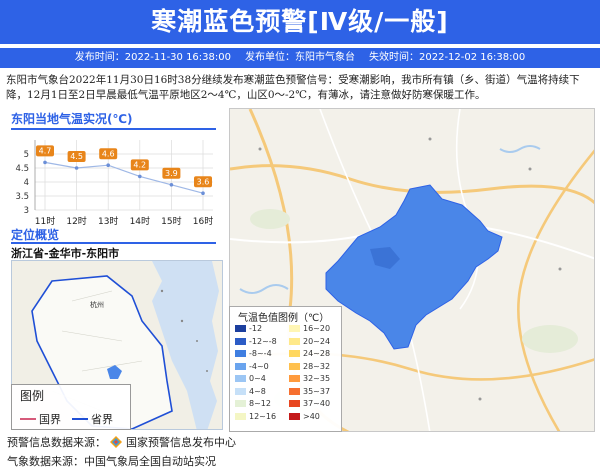 The width and height of the screenshot is (600, 471). Describe the element at coordinates (171, 173) in the screenshot. I see `data-label: 3.9` at that location.